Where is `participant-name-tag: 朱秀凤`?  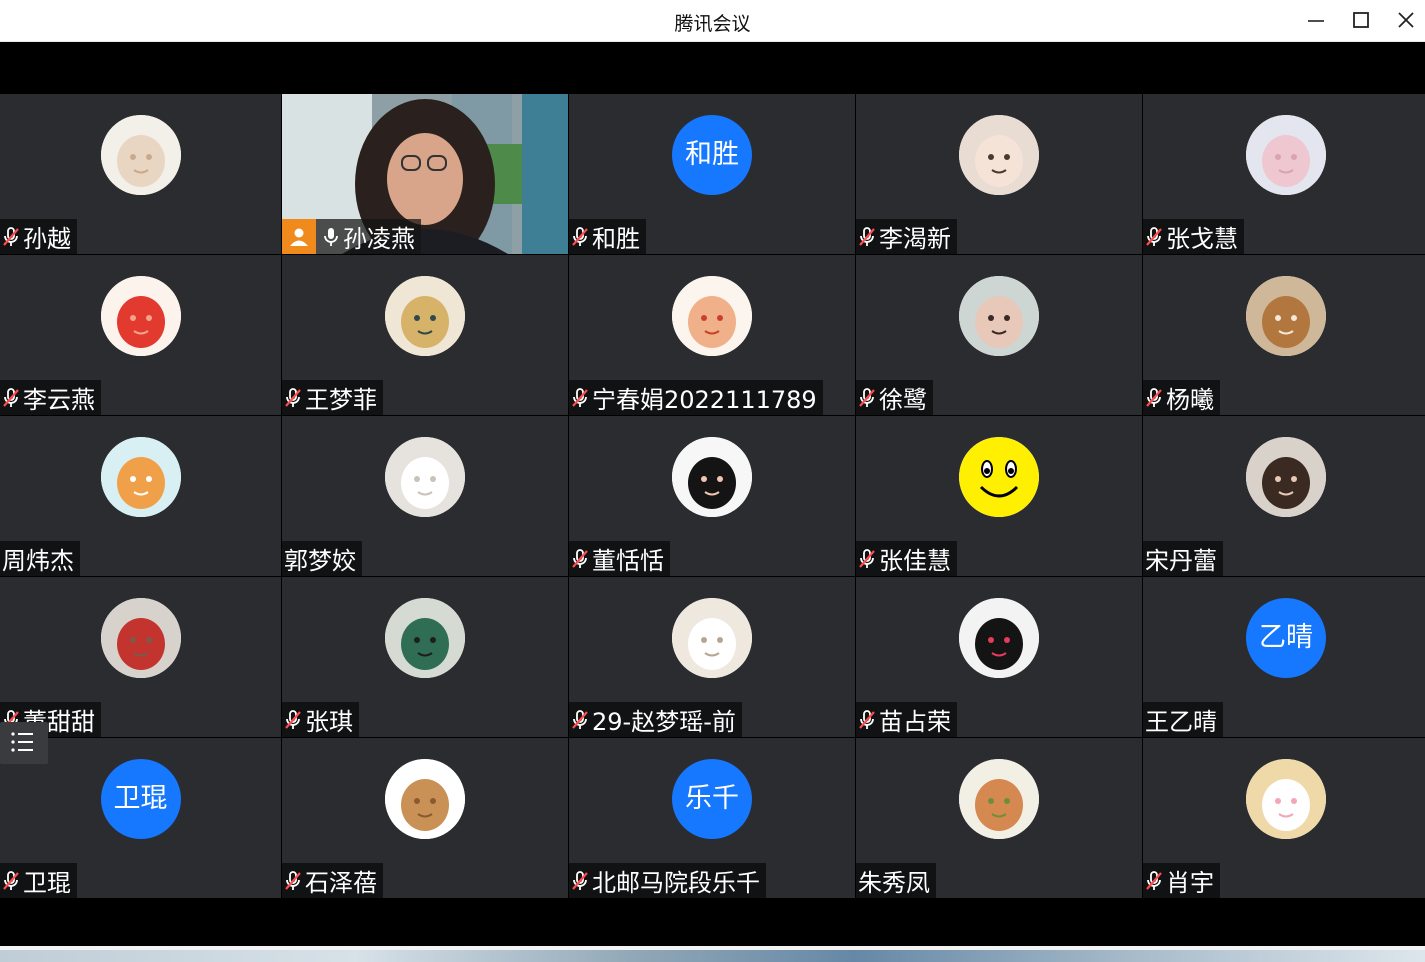
participant-name-tag: 朱秀凤 is located at coordinates (896, 880).